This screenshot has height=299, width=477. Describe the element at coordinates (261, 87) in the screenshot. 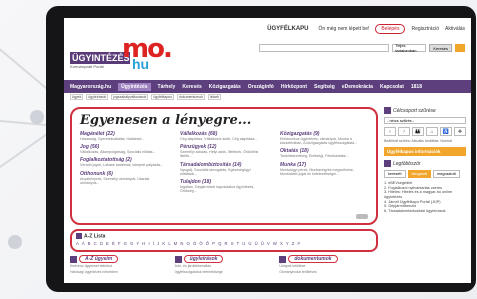

I see `nav-item: Országinfó` at that location.